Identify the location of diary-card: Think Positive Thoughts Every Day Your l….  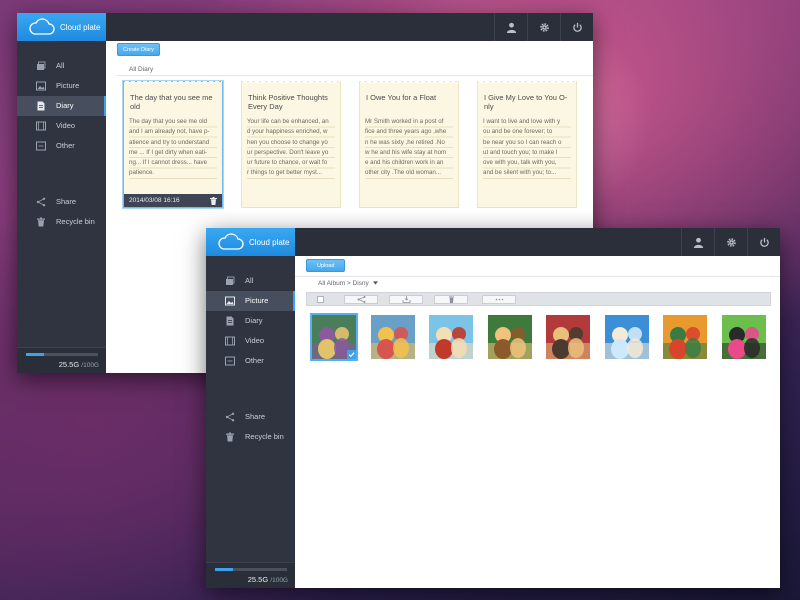
(291, 144).